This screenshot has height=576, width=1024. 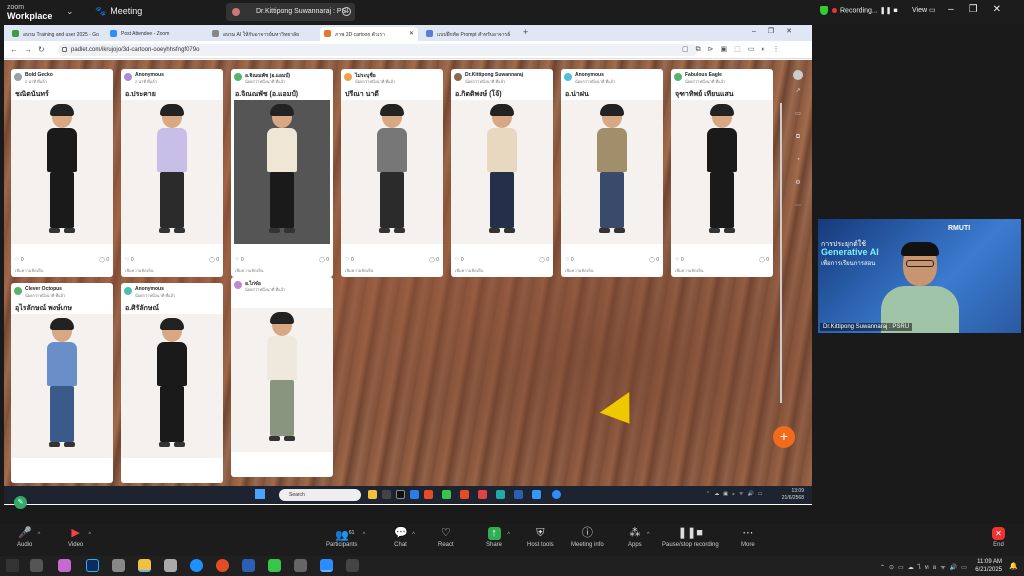 What do you see at coordinates (690, 537) in the screenshot?
I see `pause-recording-button: ❚❚■ Pause/stop recording` at bounding box center [690, 537].